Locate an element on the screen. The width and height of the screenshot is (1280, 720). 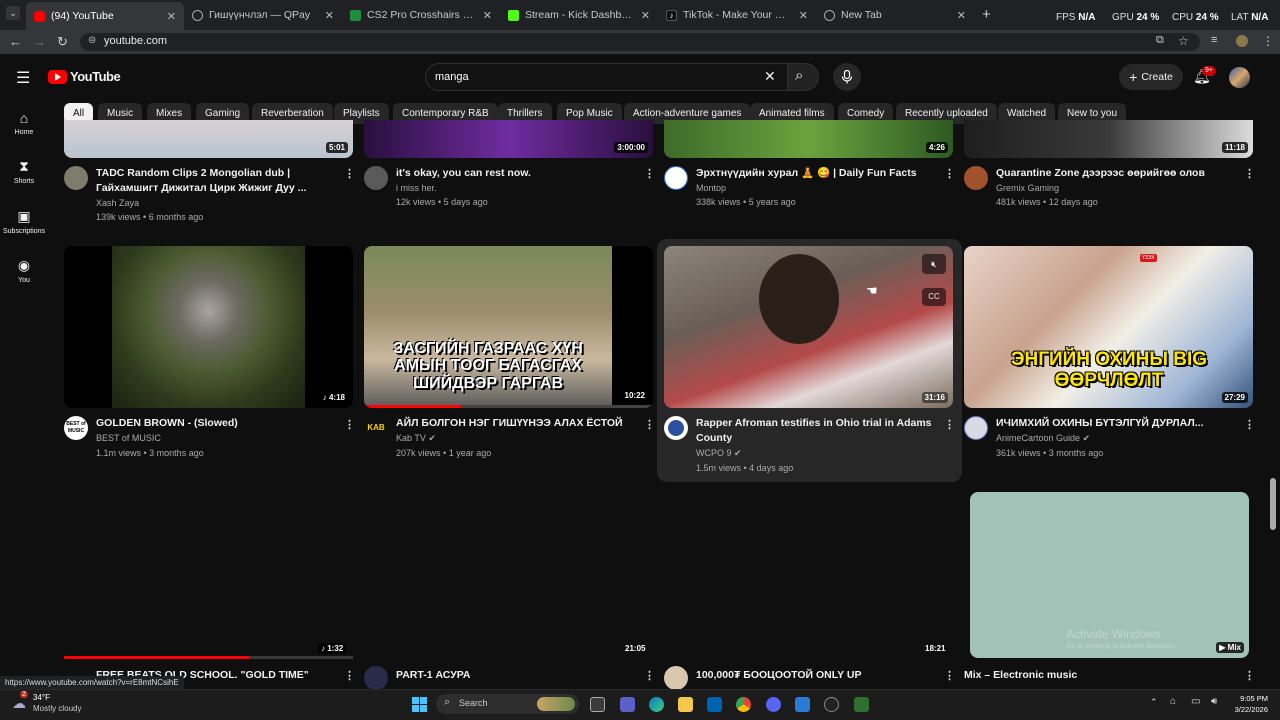
volume-icon: 🔊︎ is located at coordinates (1214, 701).